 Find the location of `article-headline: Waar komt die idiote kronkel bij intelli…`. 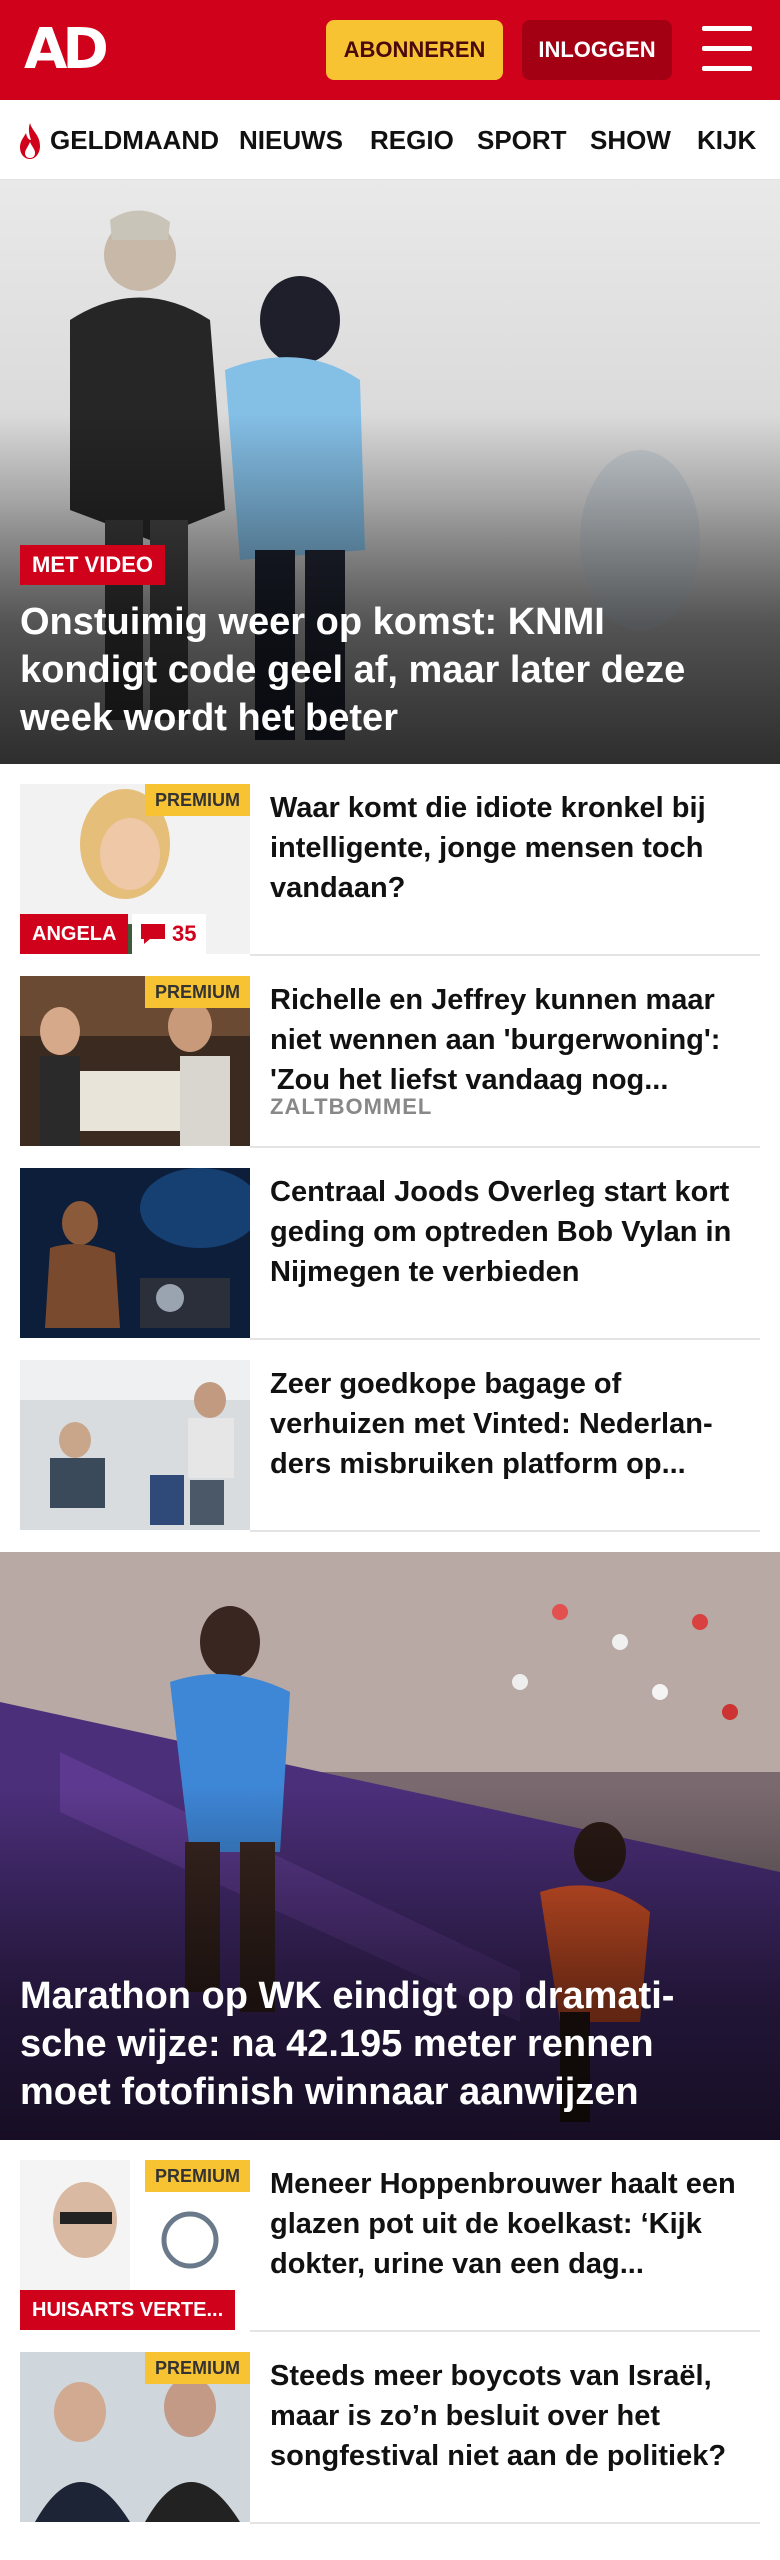

article-headline: Waar komt die idiote kronkel bij intelli… is located at coordinates (510, 848).